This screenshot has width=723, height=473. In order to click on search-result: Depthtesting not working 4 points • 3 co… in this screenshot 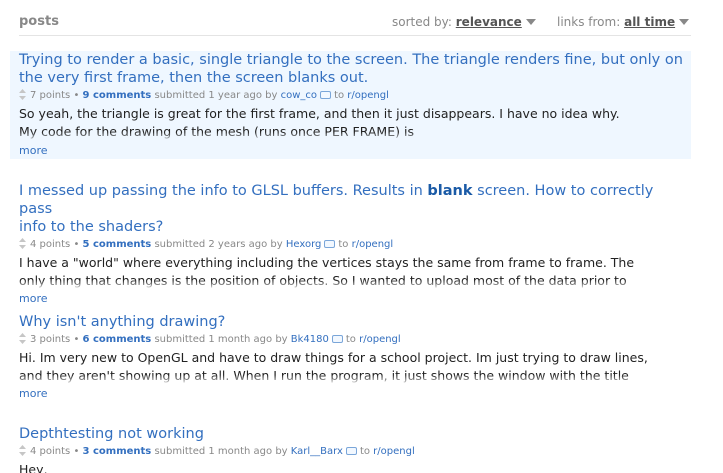, I will do `click(350, 449)`.